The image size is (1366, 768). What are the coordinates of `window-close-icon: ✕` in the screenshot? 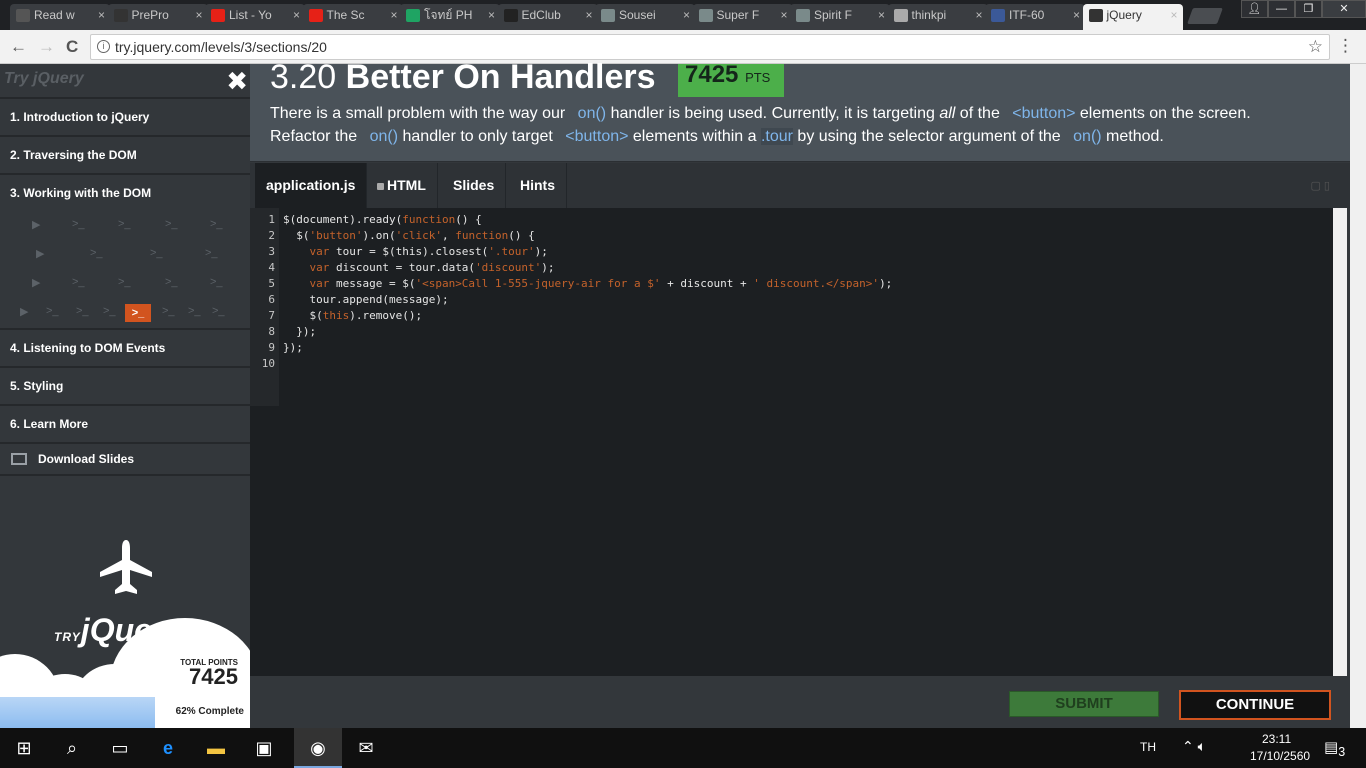 It's located at (1344, 9).